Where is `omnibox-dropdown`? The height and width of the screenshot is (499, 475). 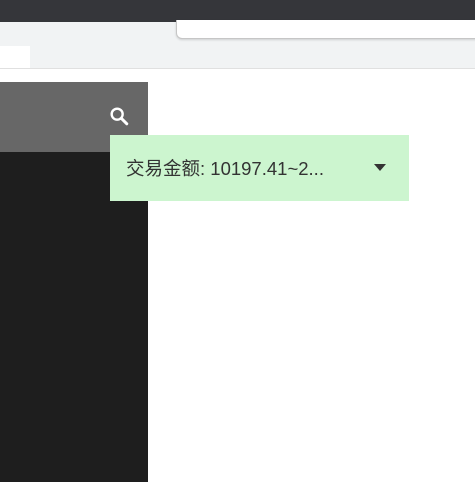
omnibox-dropdown is located at coordinates (325, 29).